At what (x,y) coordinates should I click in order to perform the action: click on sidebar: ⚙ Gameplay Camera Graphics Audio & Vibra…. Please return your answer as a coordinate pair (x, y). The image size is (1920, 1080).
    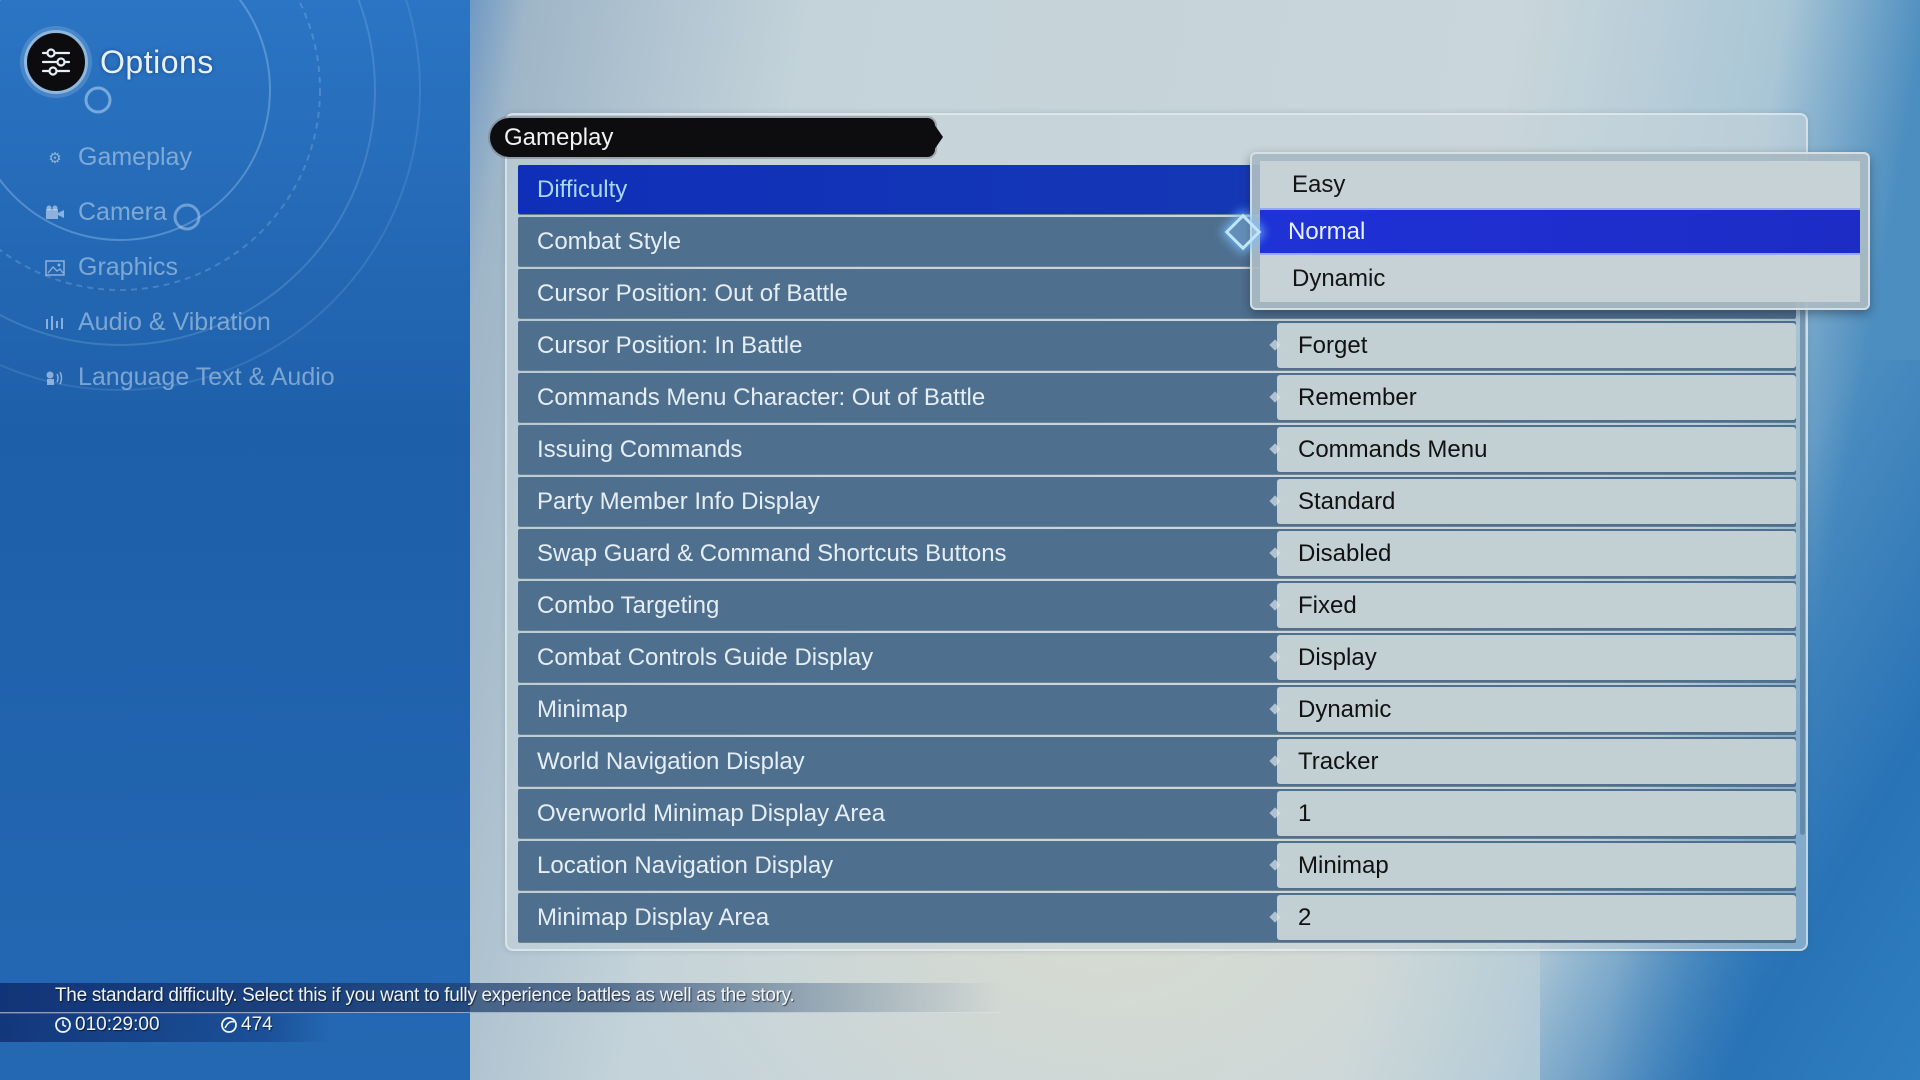
    Looking at the image, I should click on (189, 267).